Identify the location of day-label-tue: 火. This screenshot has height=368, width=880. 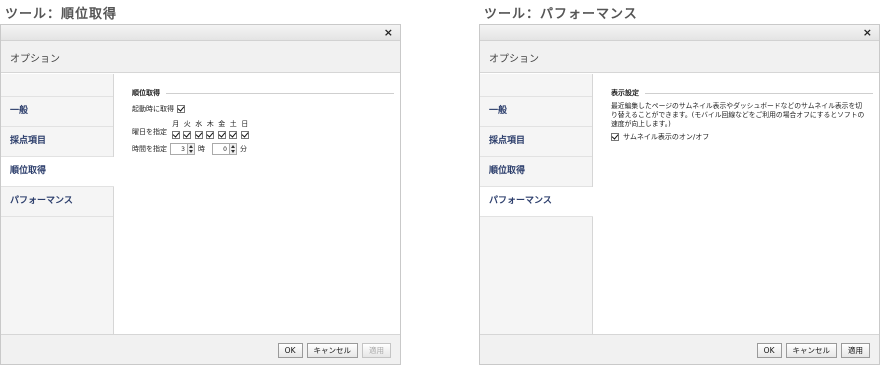
(187, 124).